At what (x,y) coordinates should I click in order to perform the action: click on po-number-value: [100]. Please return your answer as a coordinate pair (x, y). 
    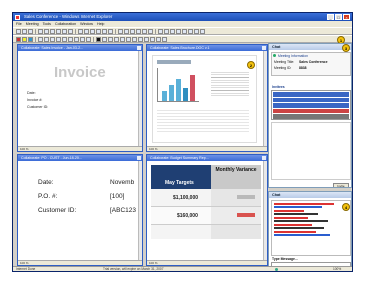
    Looking at the image, I should click on (117, 196).